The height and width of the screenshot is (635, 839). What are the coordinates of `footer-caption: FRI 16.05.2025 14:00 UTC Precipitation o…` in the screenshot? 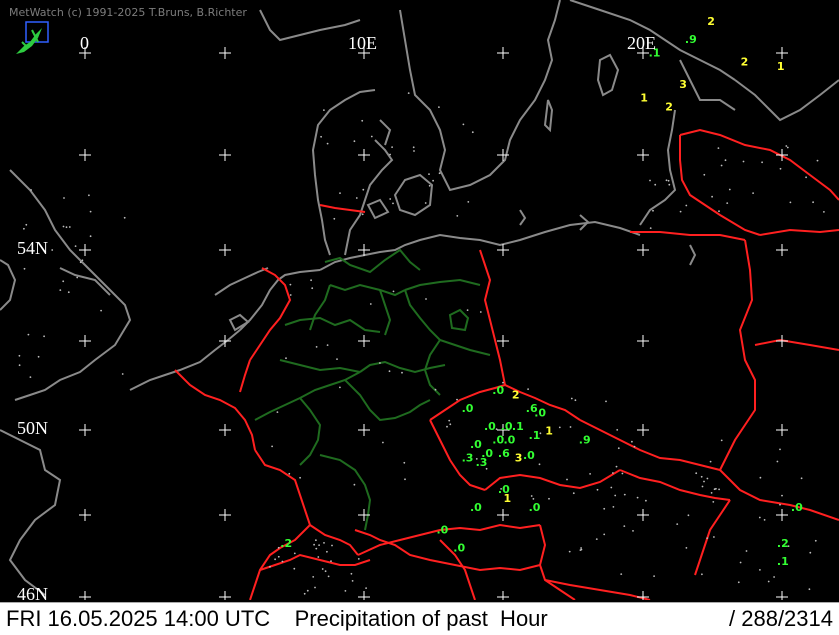 It's located at (277, 619).